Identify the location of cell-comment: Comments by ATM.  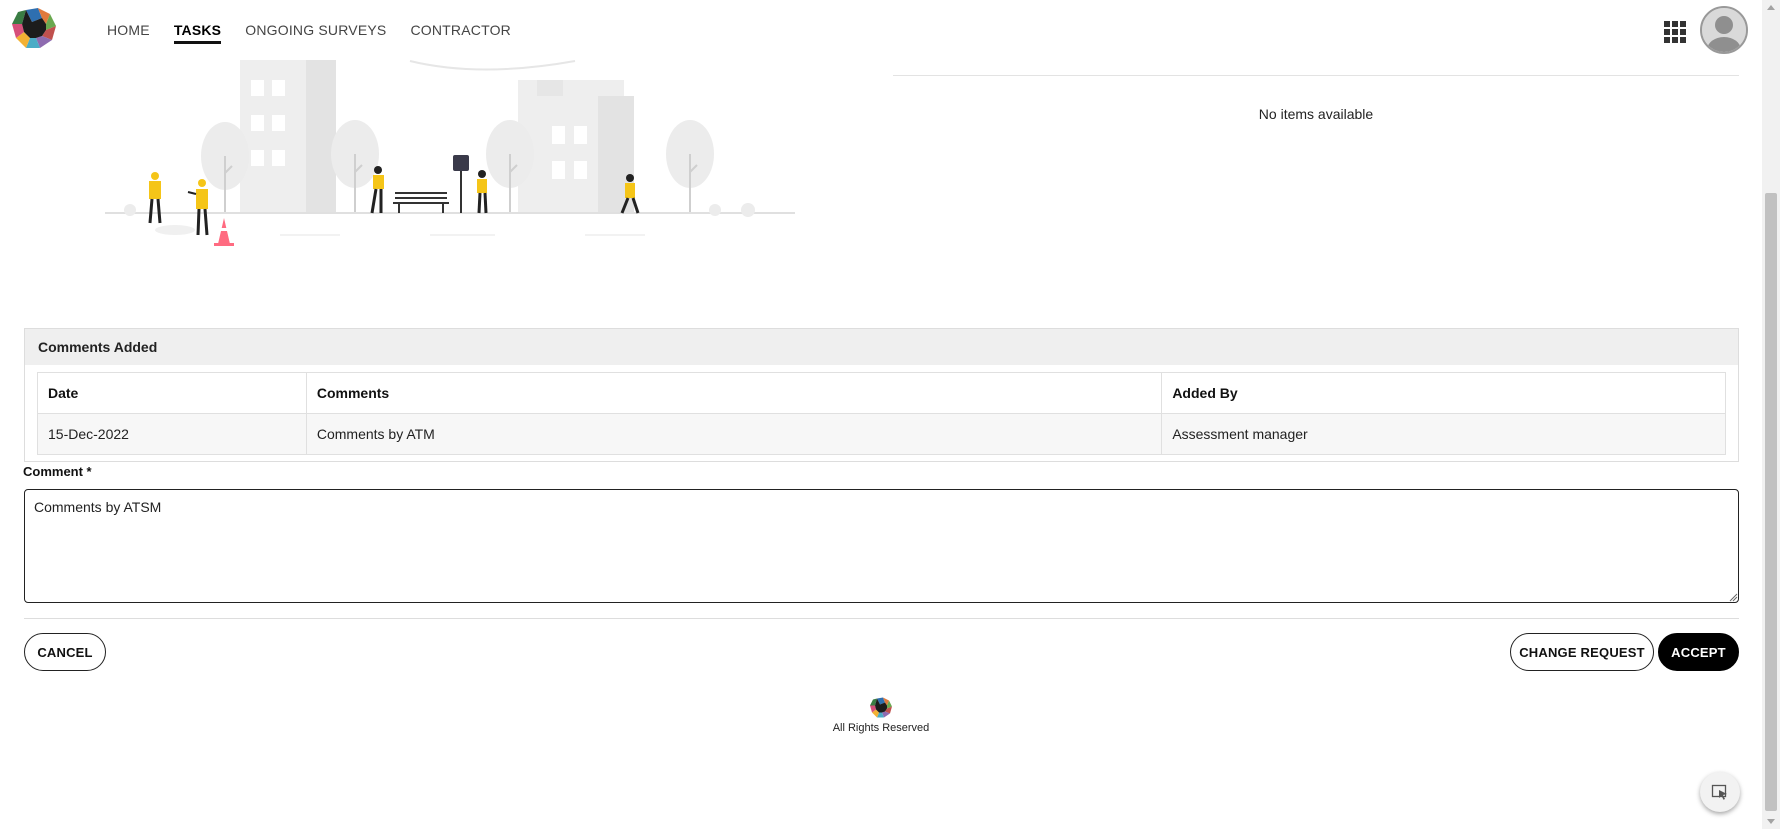
(734, 434).